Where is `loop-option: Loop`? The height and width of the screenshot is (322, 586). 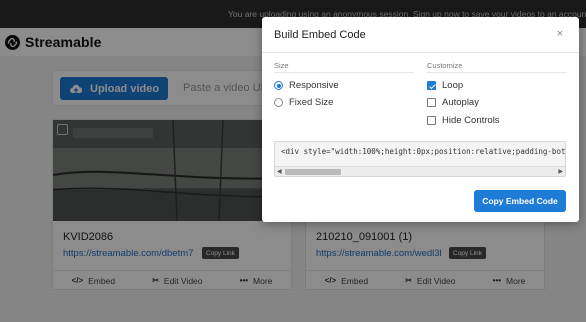 loop-option: Loop is located at coordinates (445, 85).